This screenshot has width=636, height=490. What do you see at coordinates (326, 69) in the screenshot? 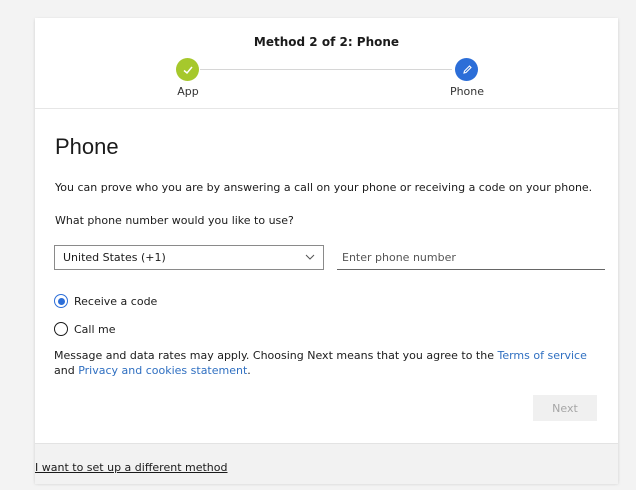
I see `step-connector` at bounding box center [326, 69].